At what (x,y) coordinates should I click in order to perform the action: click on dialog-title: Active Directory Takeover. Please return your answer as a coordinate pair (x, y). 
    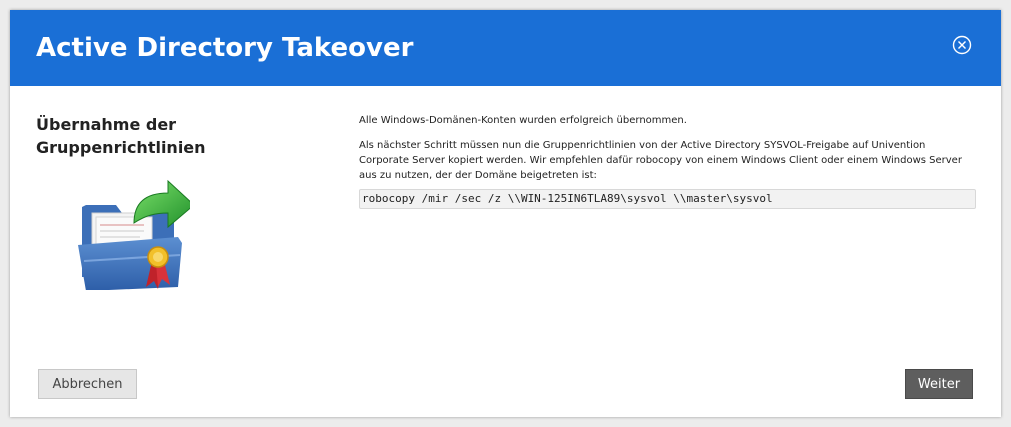
    Looking at the image, I should click on (225, 48).